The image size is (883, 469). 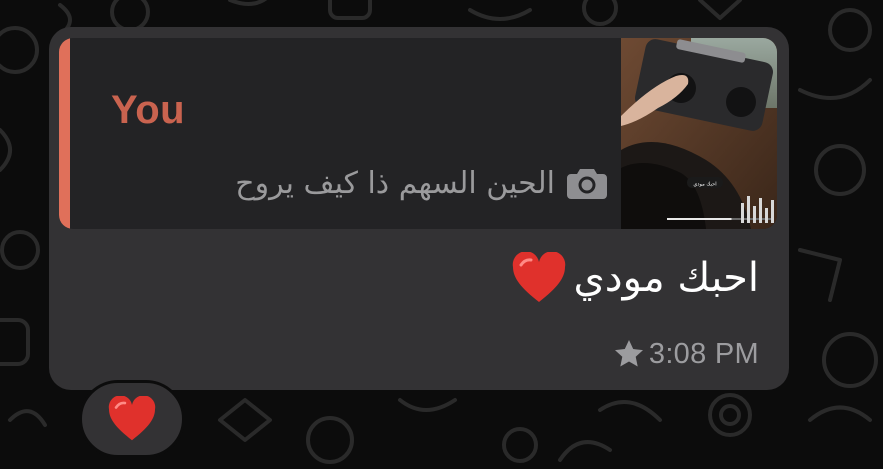 What do you see at coordinates (703, 353) in the screenshot?
I see `message-time: 3:08 PM` at bounding box center [703, 353].